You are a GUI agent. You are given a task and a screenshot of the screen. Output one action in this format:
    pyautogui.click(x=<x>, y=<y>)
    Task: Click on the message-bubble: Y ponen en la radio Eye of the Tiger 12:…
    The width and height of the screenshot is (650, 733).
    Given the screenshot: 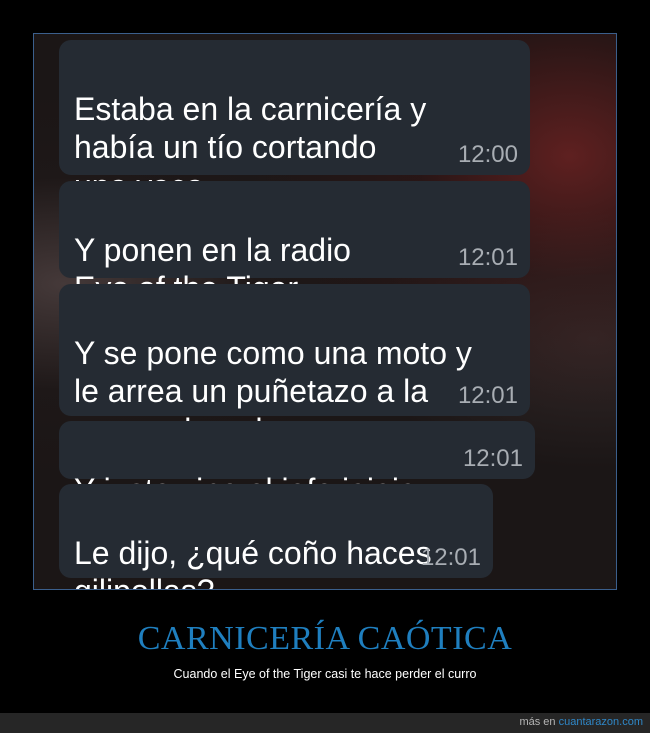 What is the action you would take?
    pyautogui.click(x=294, y=243)
    